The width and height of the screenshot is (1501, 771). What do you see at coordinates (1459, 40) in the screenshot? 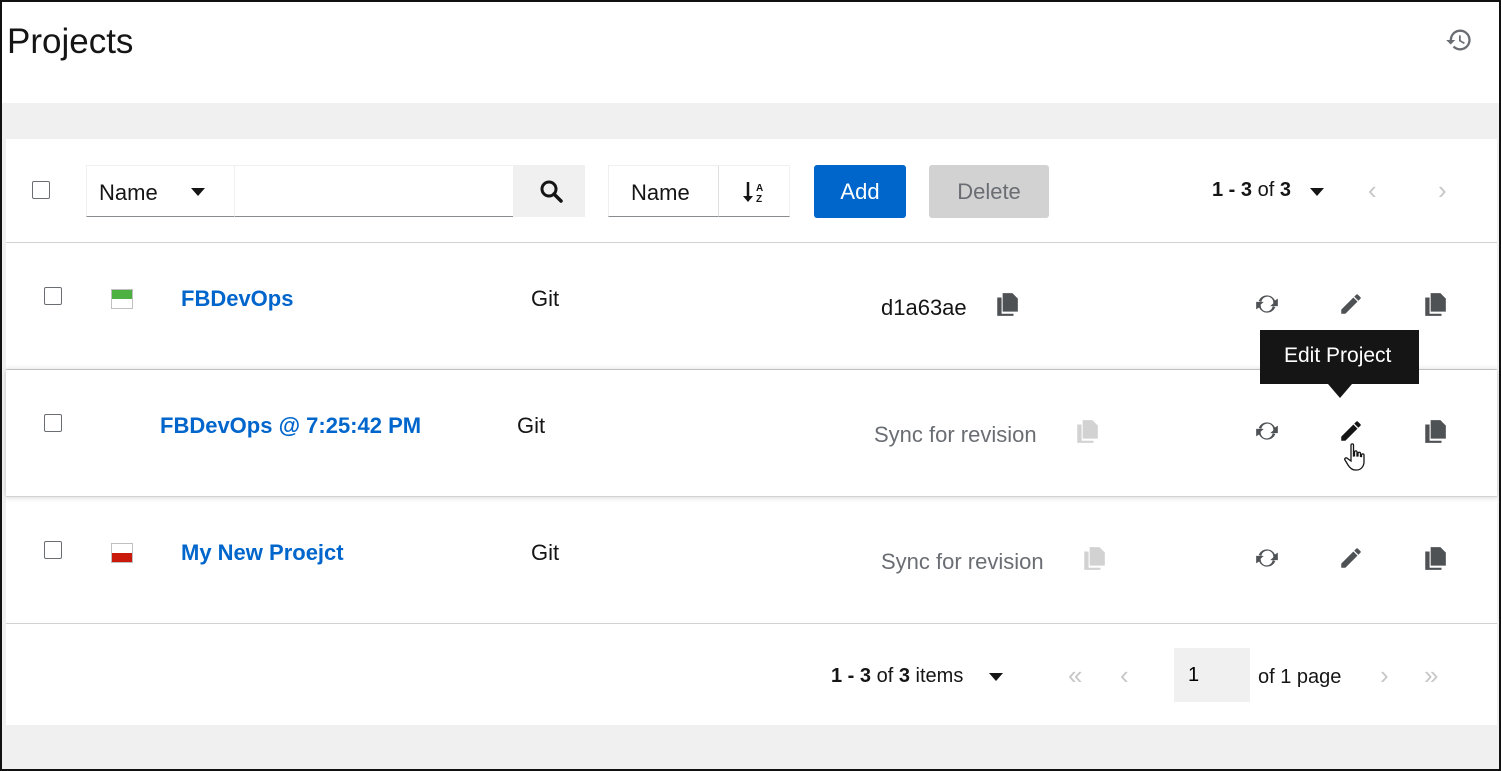
I see `history-icon` at bounding box center [1459, 40].